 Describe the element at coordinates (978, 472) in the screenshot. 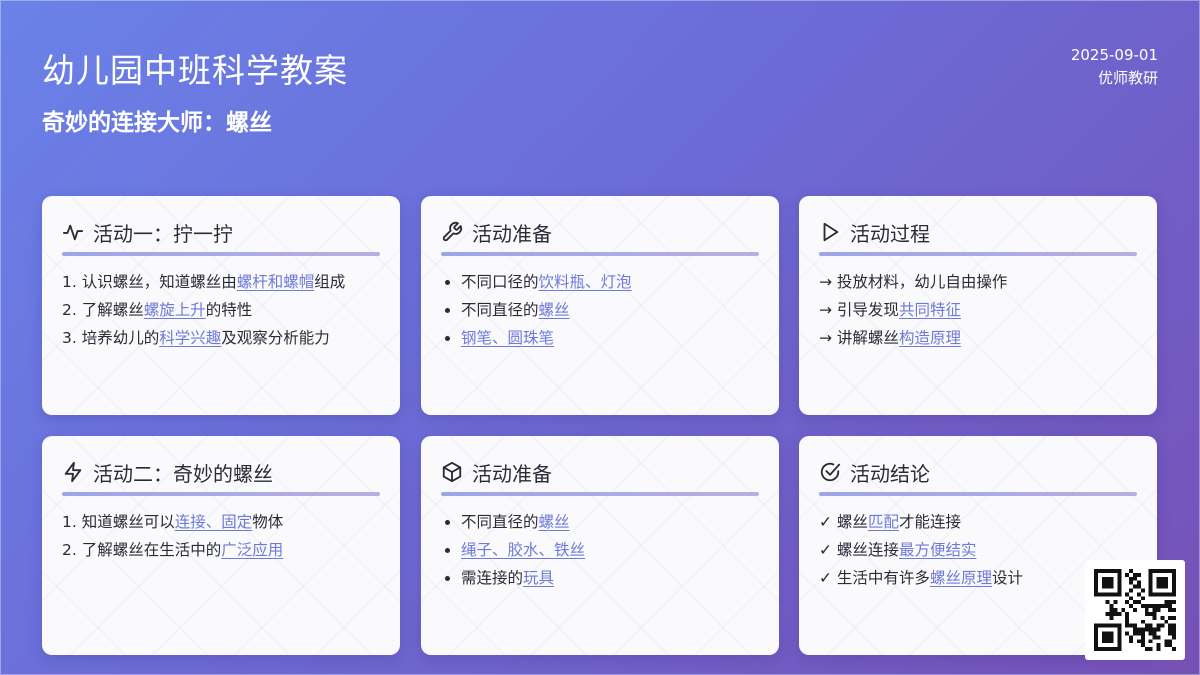

I see `card-header: 活动结论` at that location.